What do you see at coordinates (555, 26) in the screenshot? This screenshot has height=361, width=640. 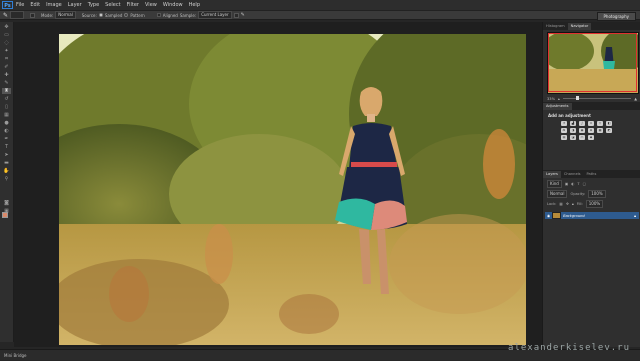 I see `tab-histogram: Histogram` at bounding box center [555, 26].